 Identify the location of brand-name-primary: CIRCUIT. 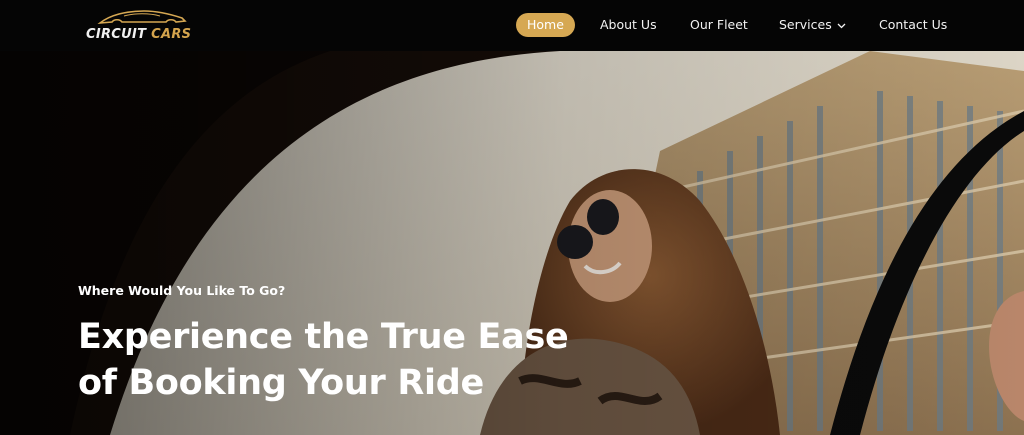
(116, 34).